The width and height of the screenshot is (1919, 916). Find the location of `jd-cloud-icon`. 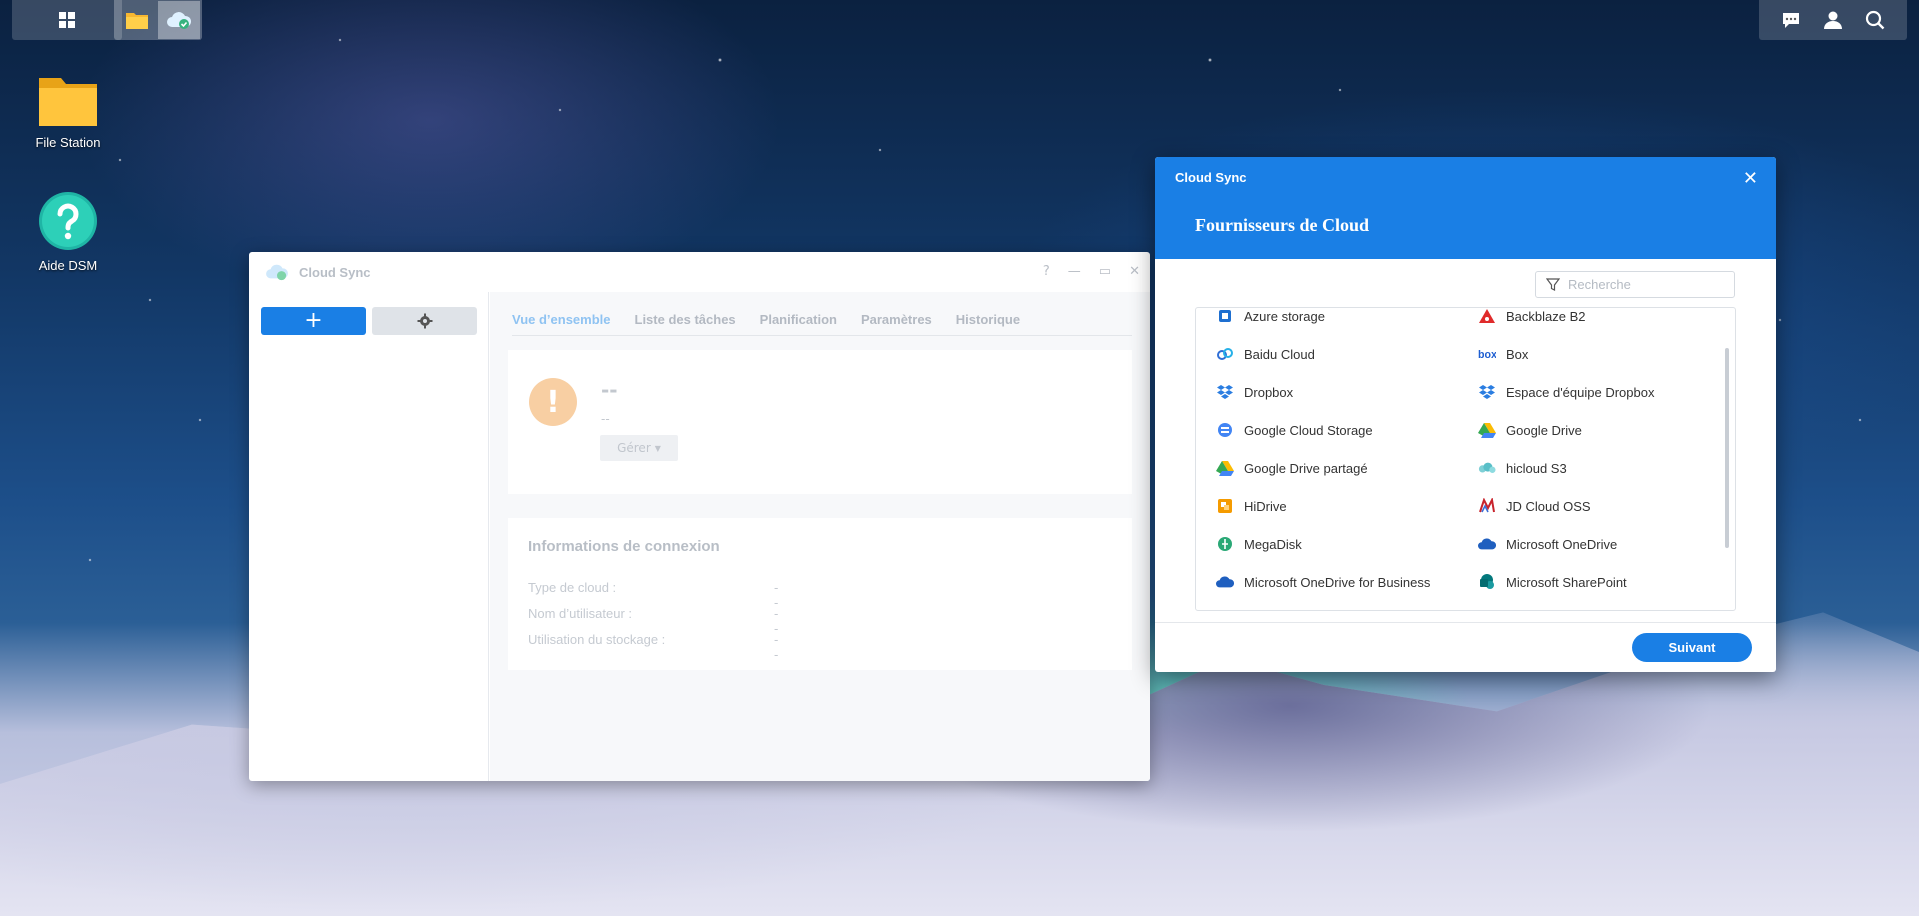

jd-cloud-icon is located at coordinates (1487, 506).